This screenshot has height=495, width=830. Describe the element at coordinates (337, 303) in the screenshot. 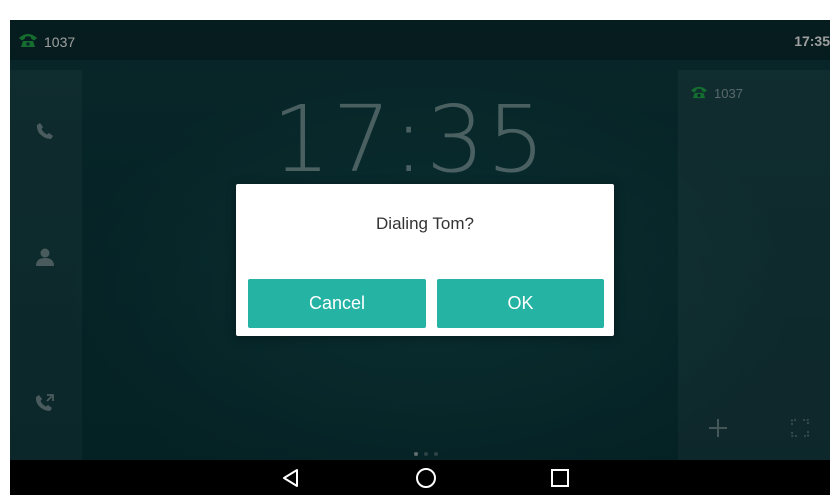

I see `cancel-button: Cancel` at that location.